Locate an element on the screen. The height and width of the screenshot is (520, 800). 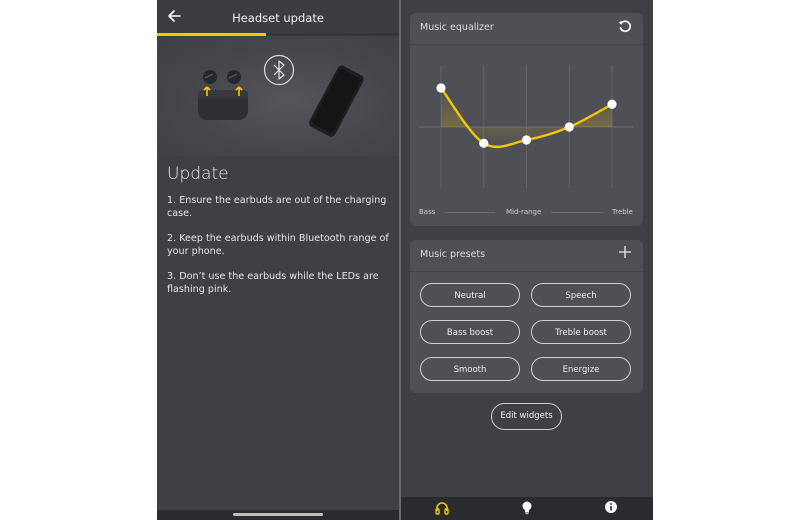
nav-discover-tab is located at coordinates (527, 509).